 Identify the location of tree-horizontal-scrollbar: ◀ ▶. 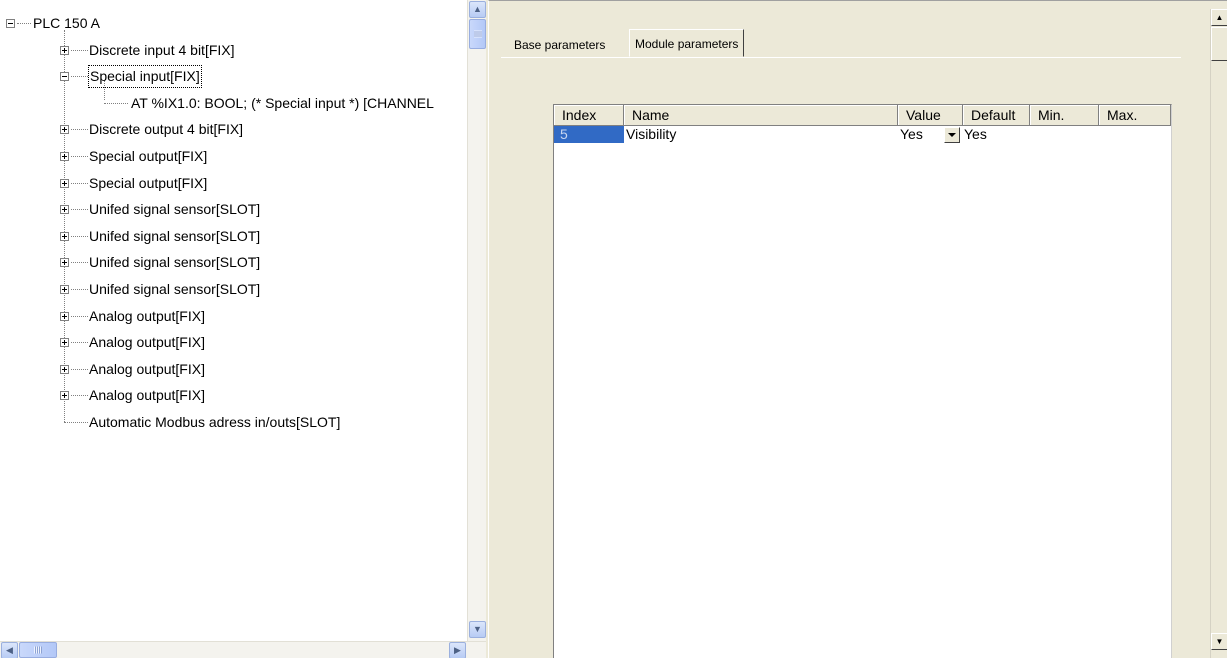
(243, 649).